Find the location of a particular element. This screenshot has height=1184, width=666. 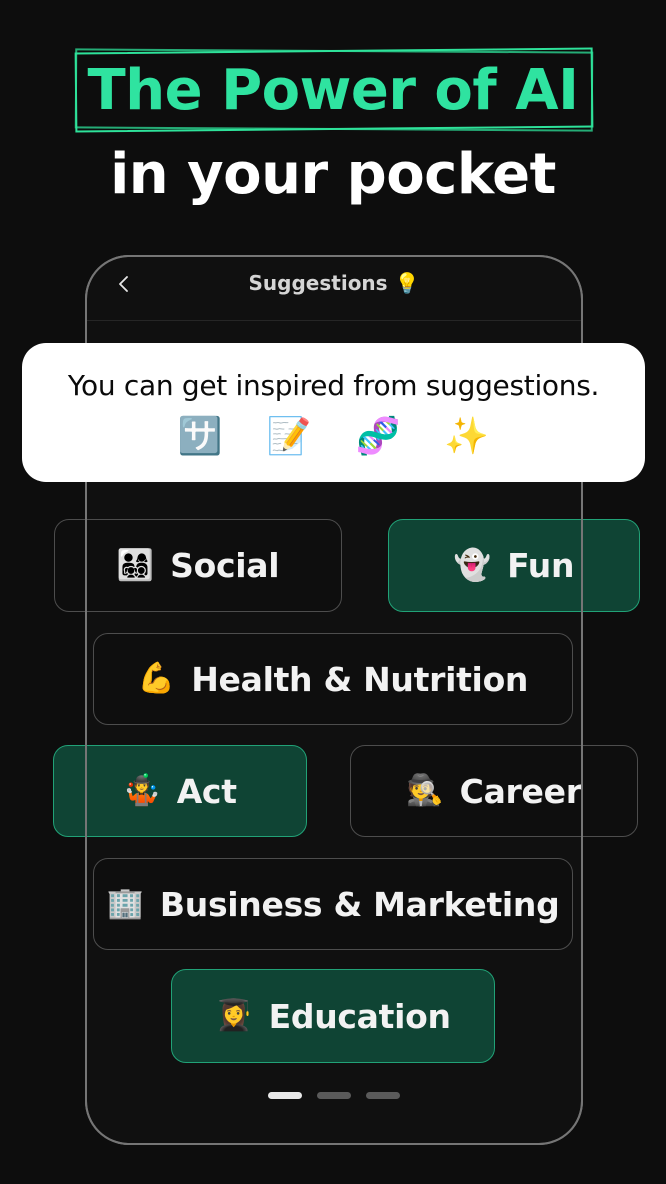

flexed-biceps-emoji: 💪 is located at coordinates (156, 678).